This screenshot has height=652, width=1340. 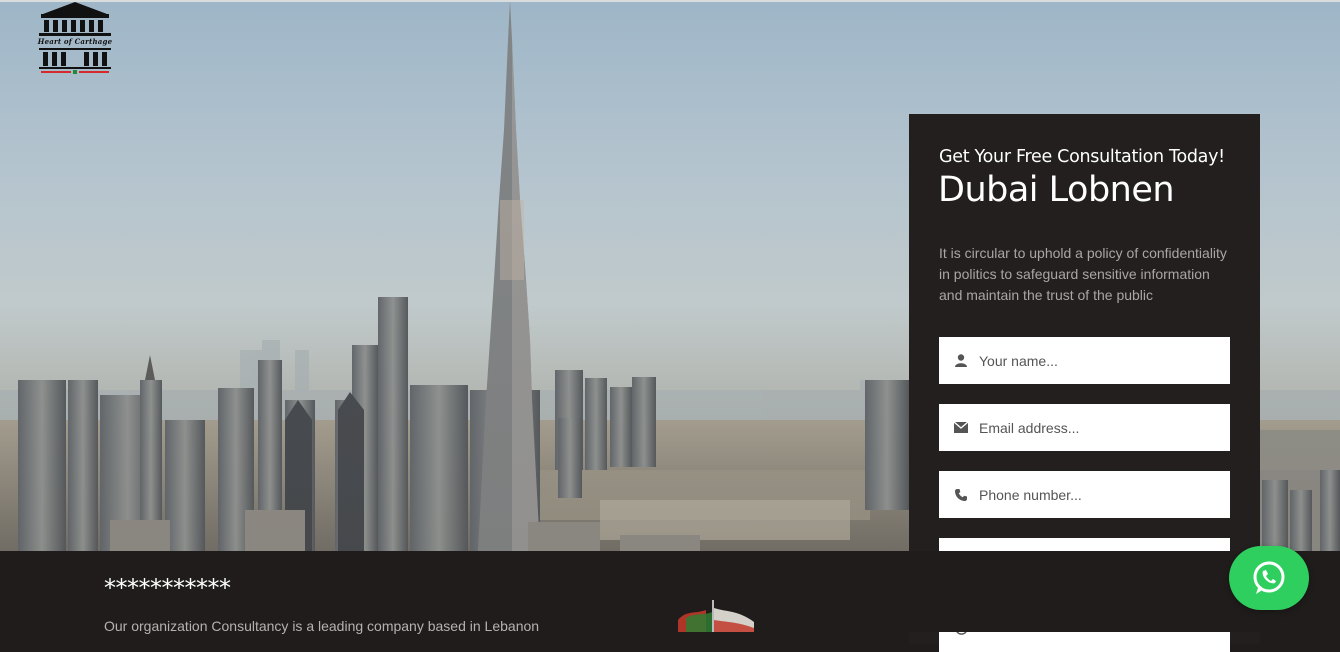 What do you see at coordinates (1099, 360) in the screenshot?
I see `name-input` at bounding box center [1099, 360].